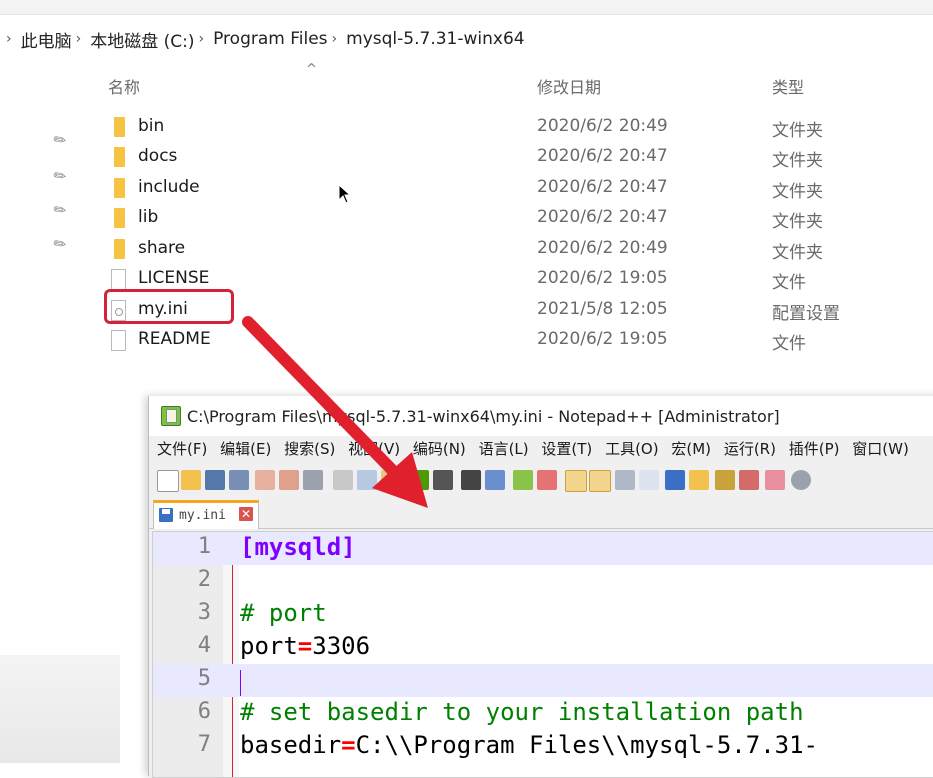 This screenshot has height=778, width=933. Describe the element at coordinates (543, 581) in the screenshot. I see `code-line: 2` at that location.